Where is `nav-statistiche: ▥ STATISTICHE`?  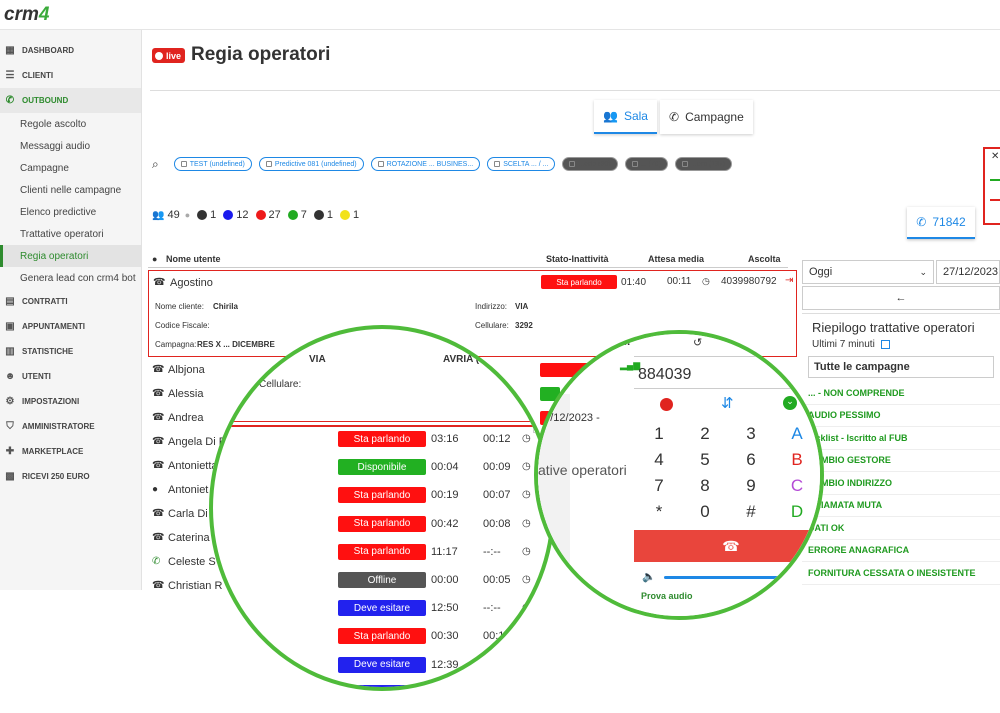
nav-statistiche: ▥ STATISTICHE is located at coordinates (70, 351).